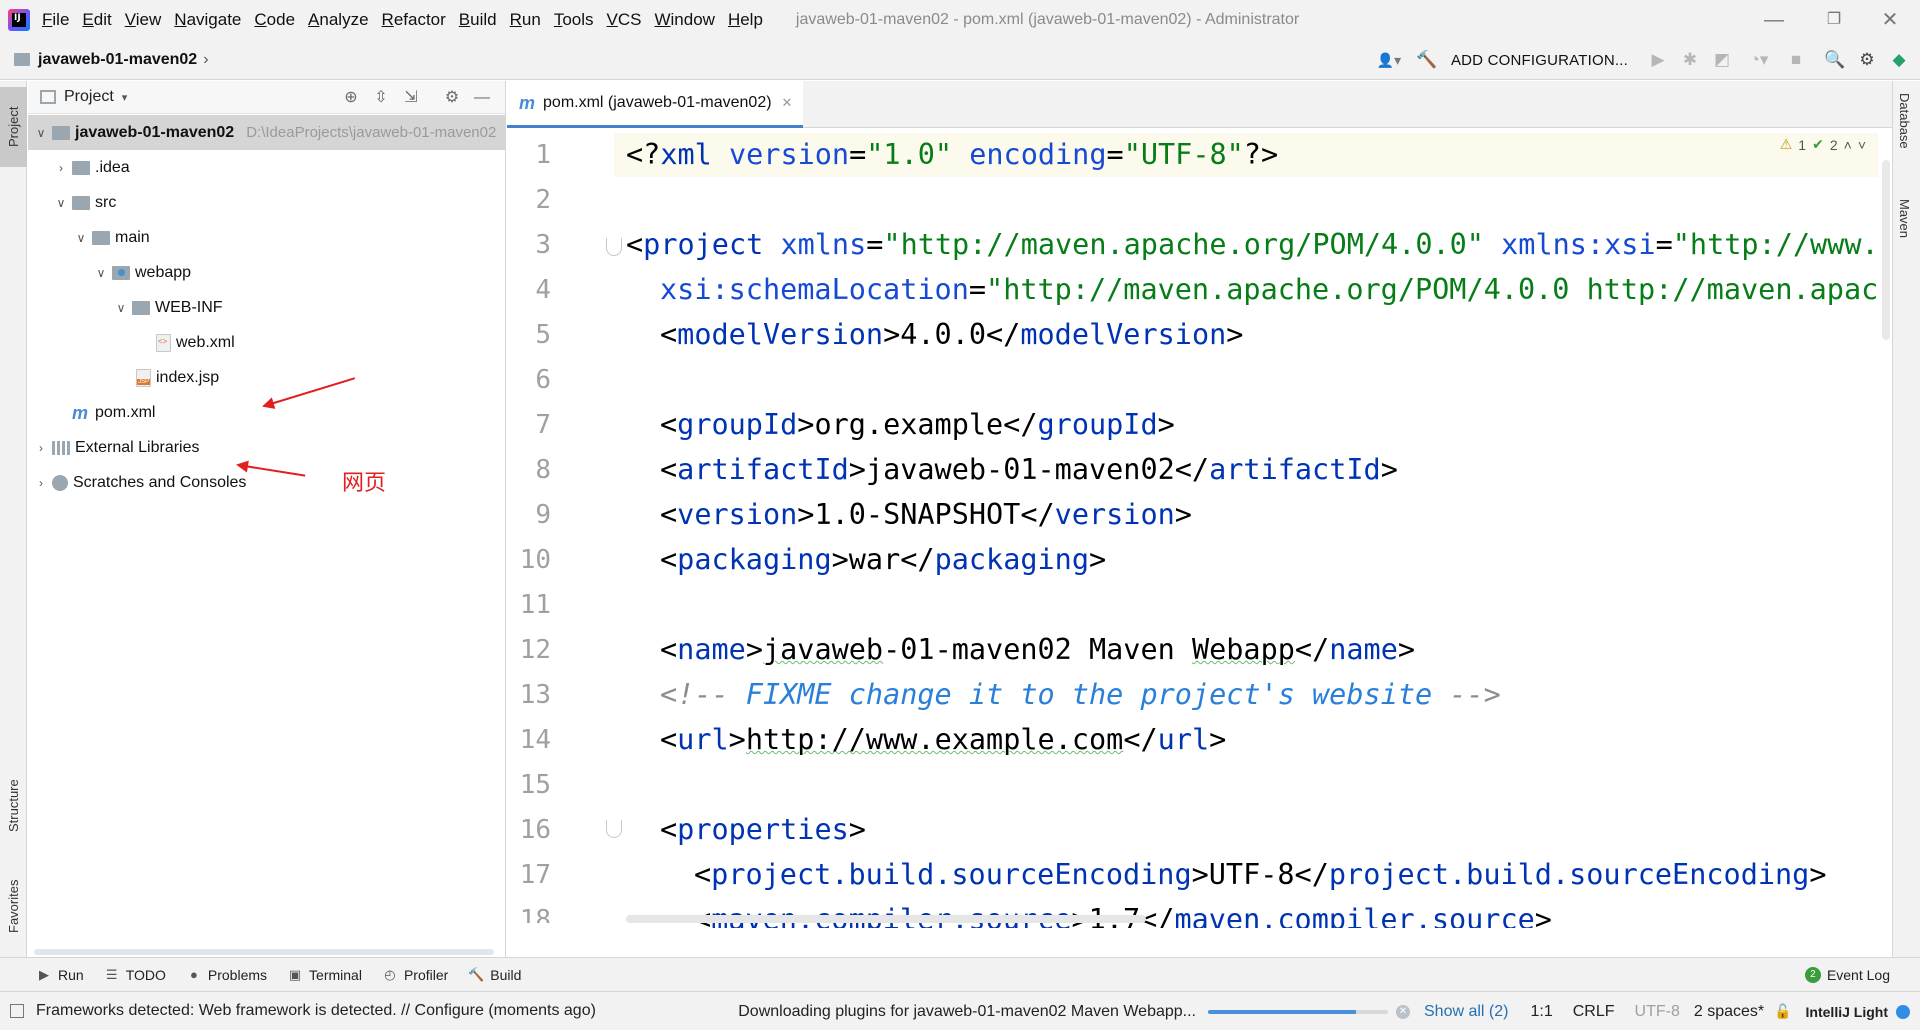  I want to click on expand-all-icon: ⇳, so click(381, 98).